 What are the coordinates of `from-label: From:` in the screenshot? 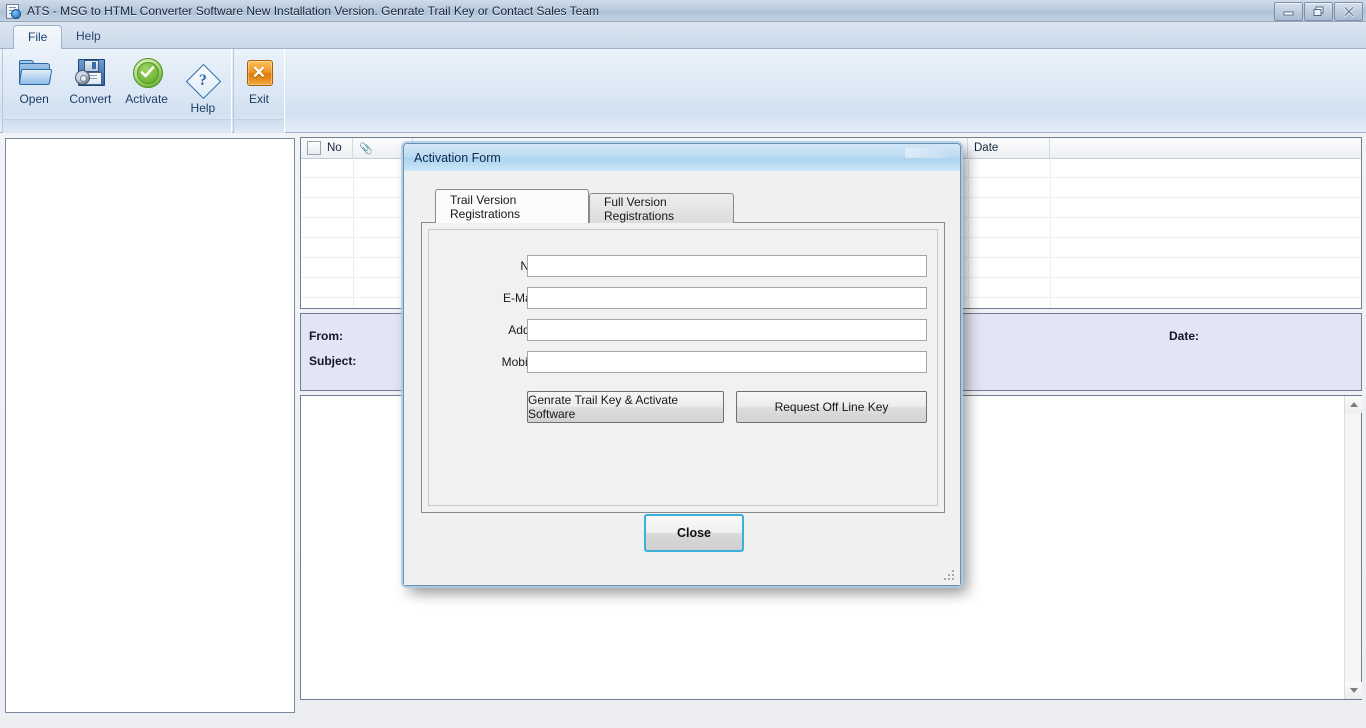 It's located at (326, 336).